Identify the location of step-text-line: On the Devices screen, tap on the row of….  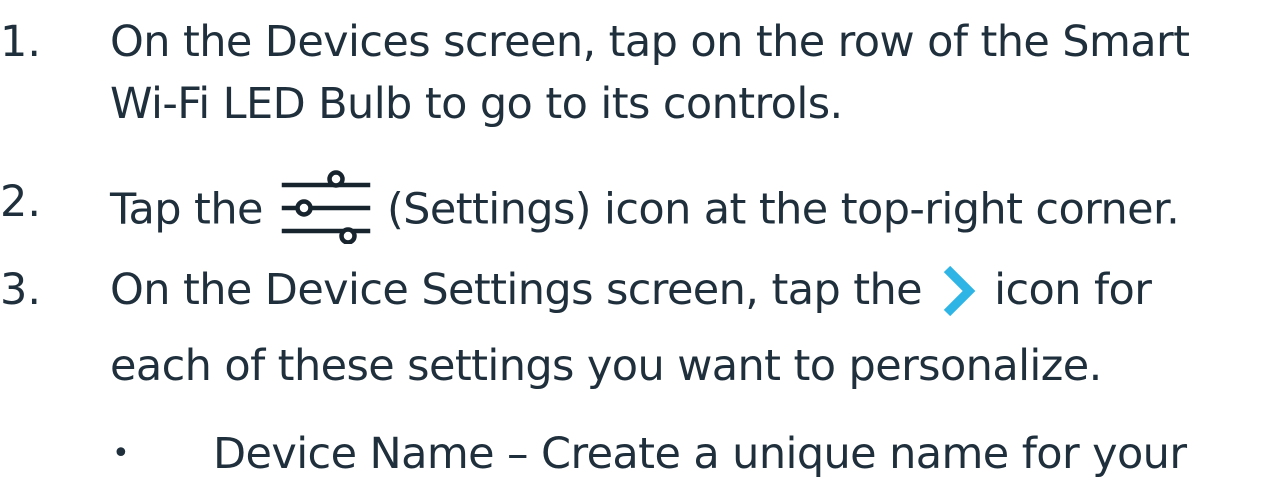
(650, 42).